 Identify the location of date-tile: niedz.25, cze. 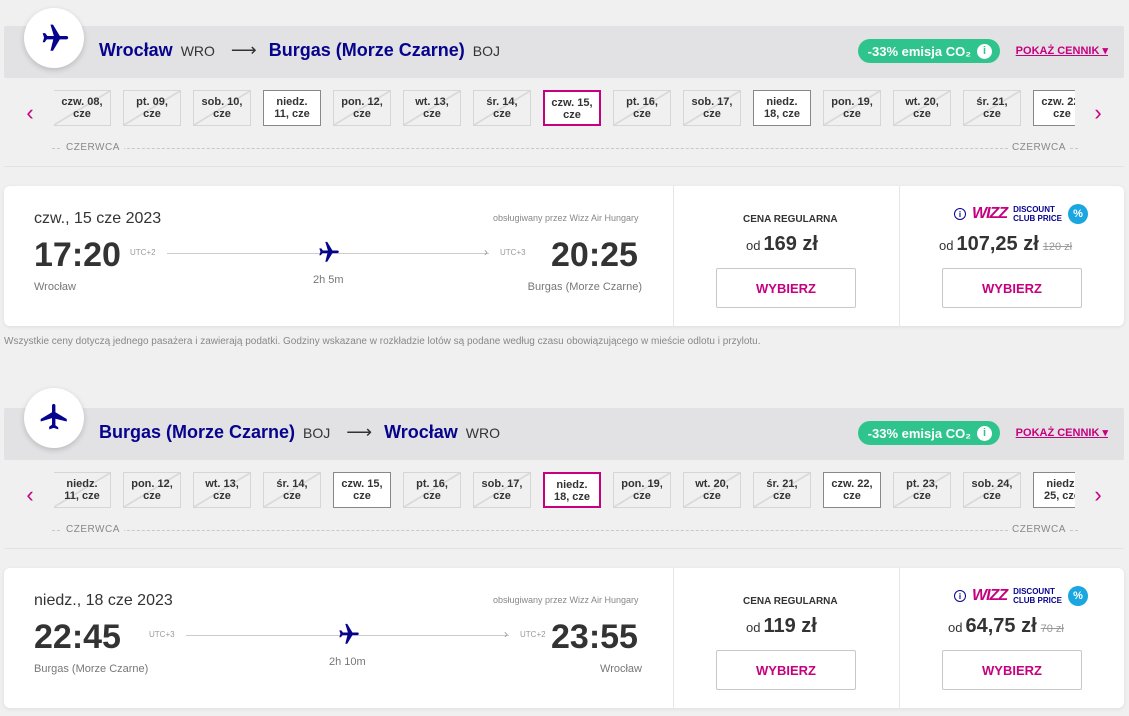
(1054, 490).